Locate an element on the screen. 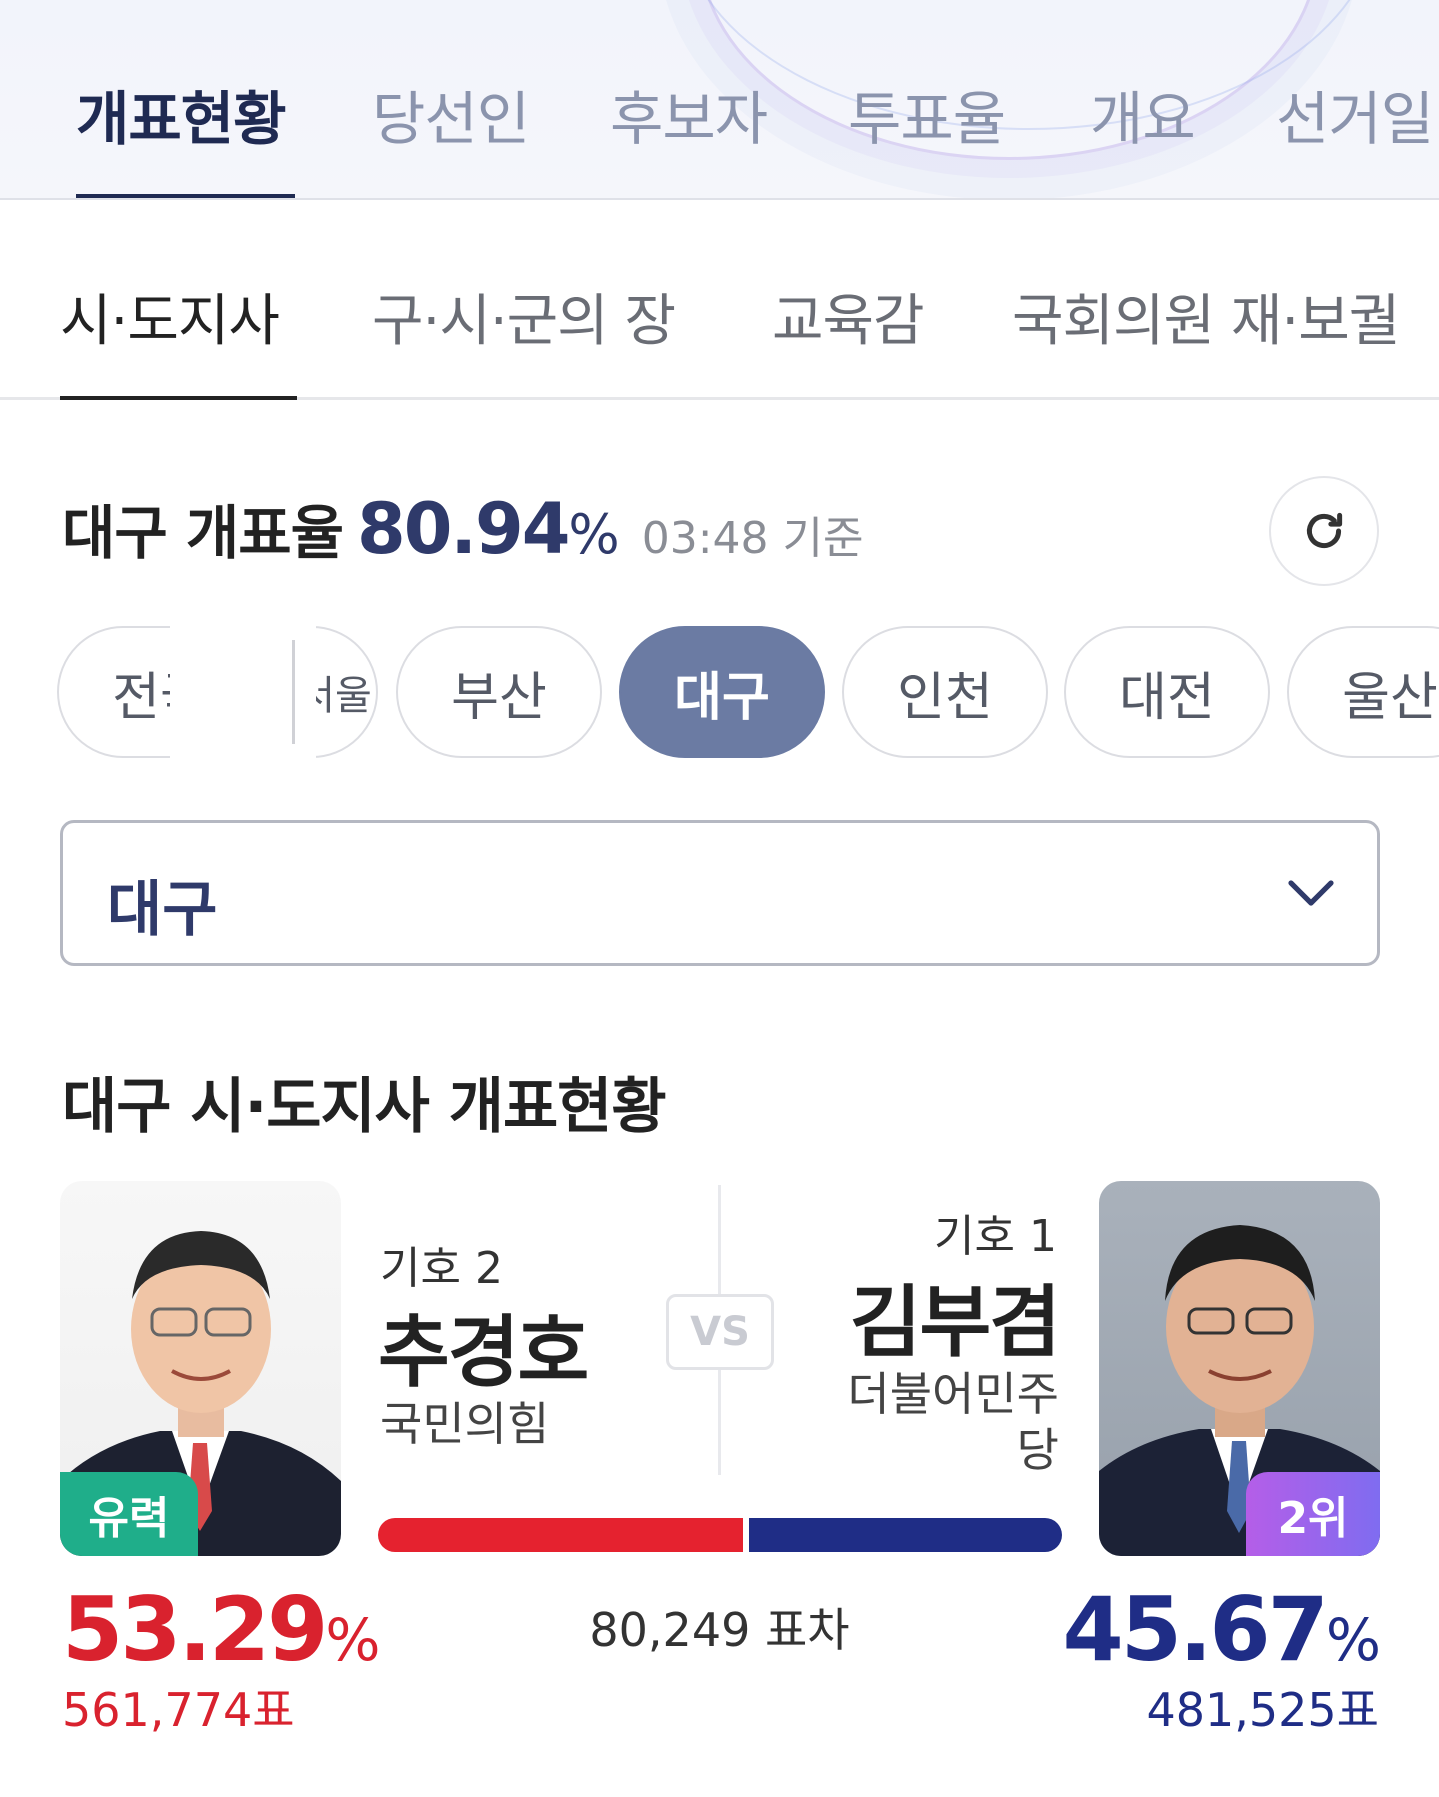 The height and width of the screenshot is (1797, 1439). vs-label: VS is located at coordinates (720, 1332).